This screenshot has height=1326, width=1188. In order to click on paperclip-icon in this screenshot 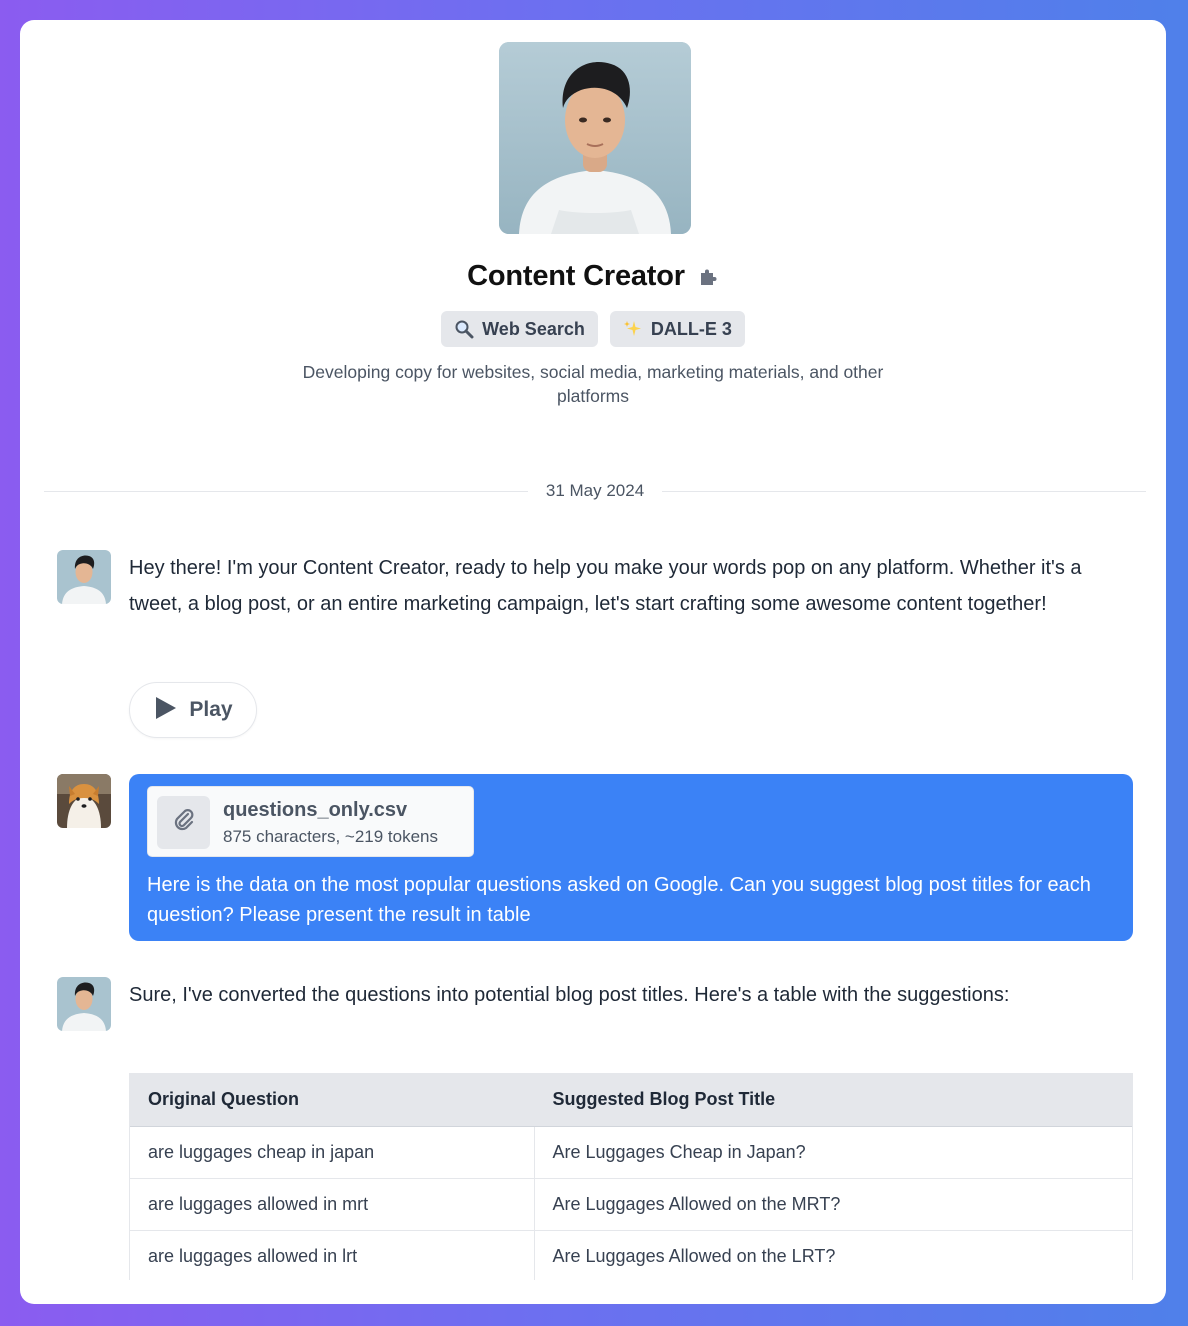, I will do `click(184, 822)`.